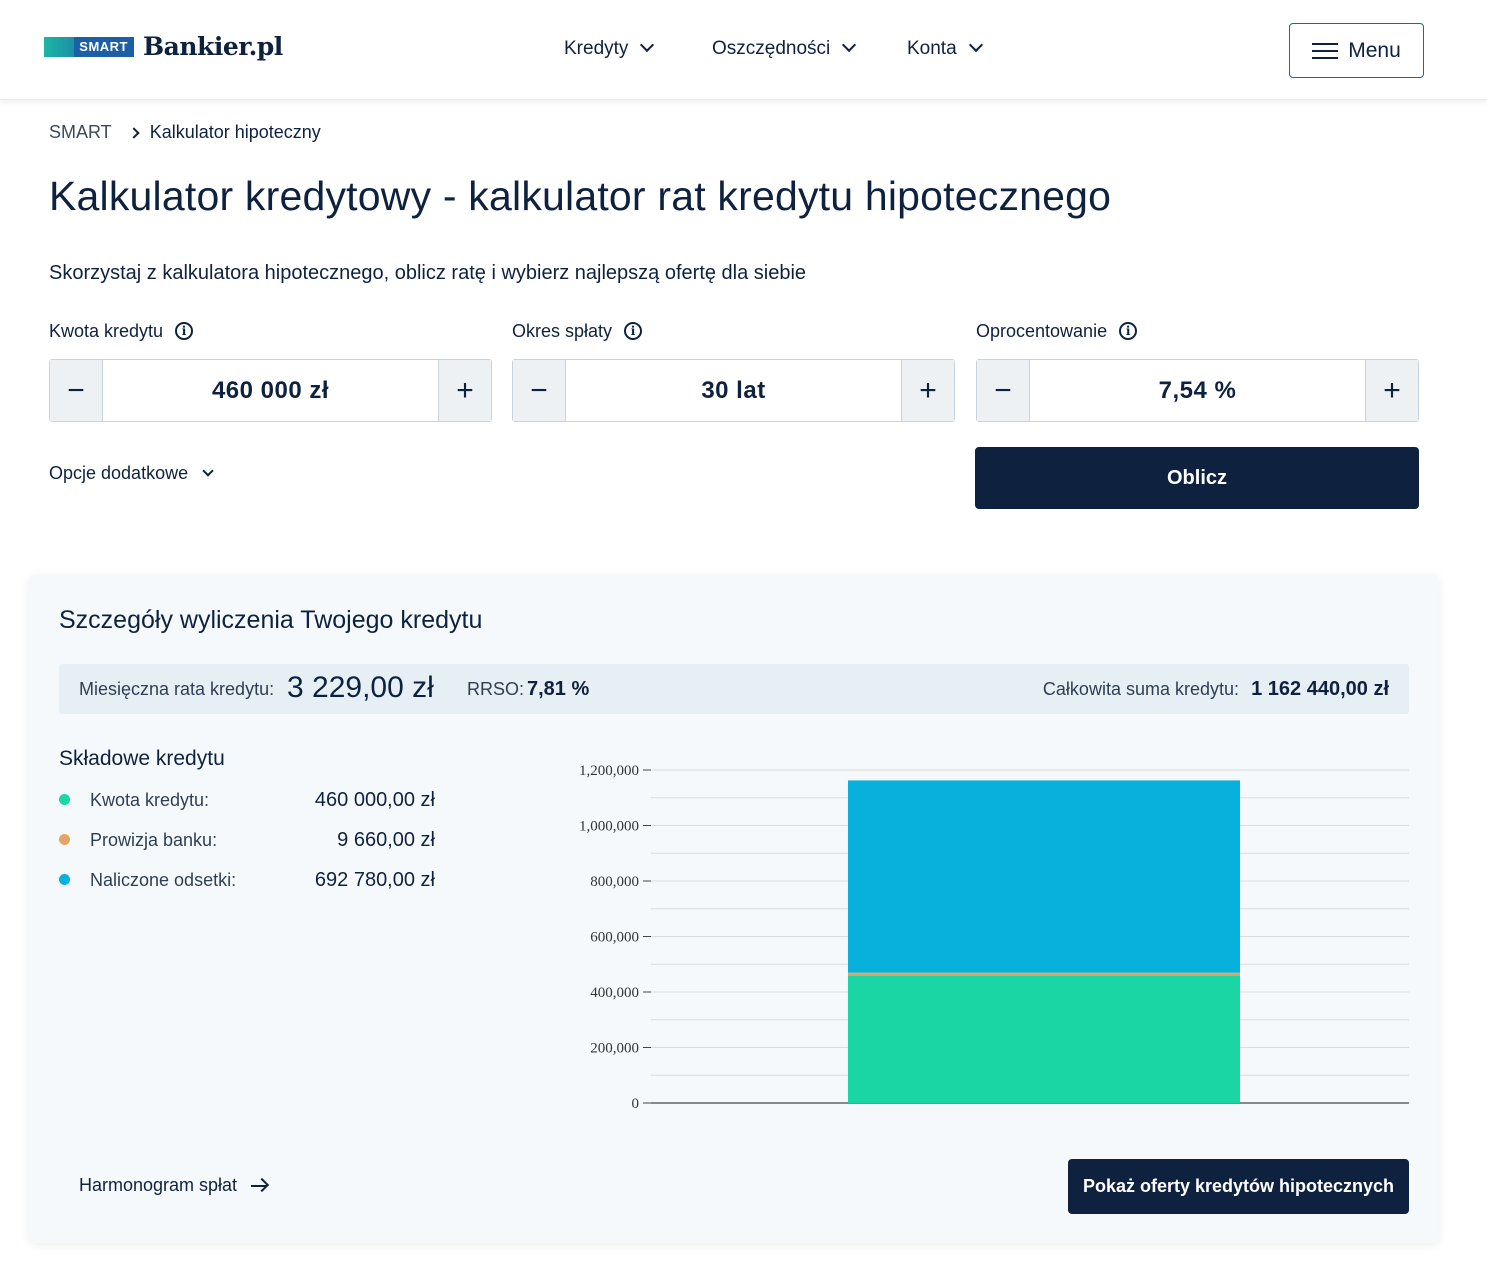 The height and width of the screenshot is (1282, 1487). What do you see at coordinates (134, 132) in the screenshot?
I see `chevron-right-icon` at bounding box center [134, 132].